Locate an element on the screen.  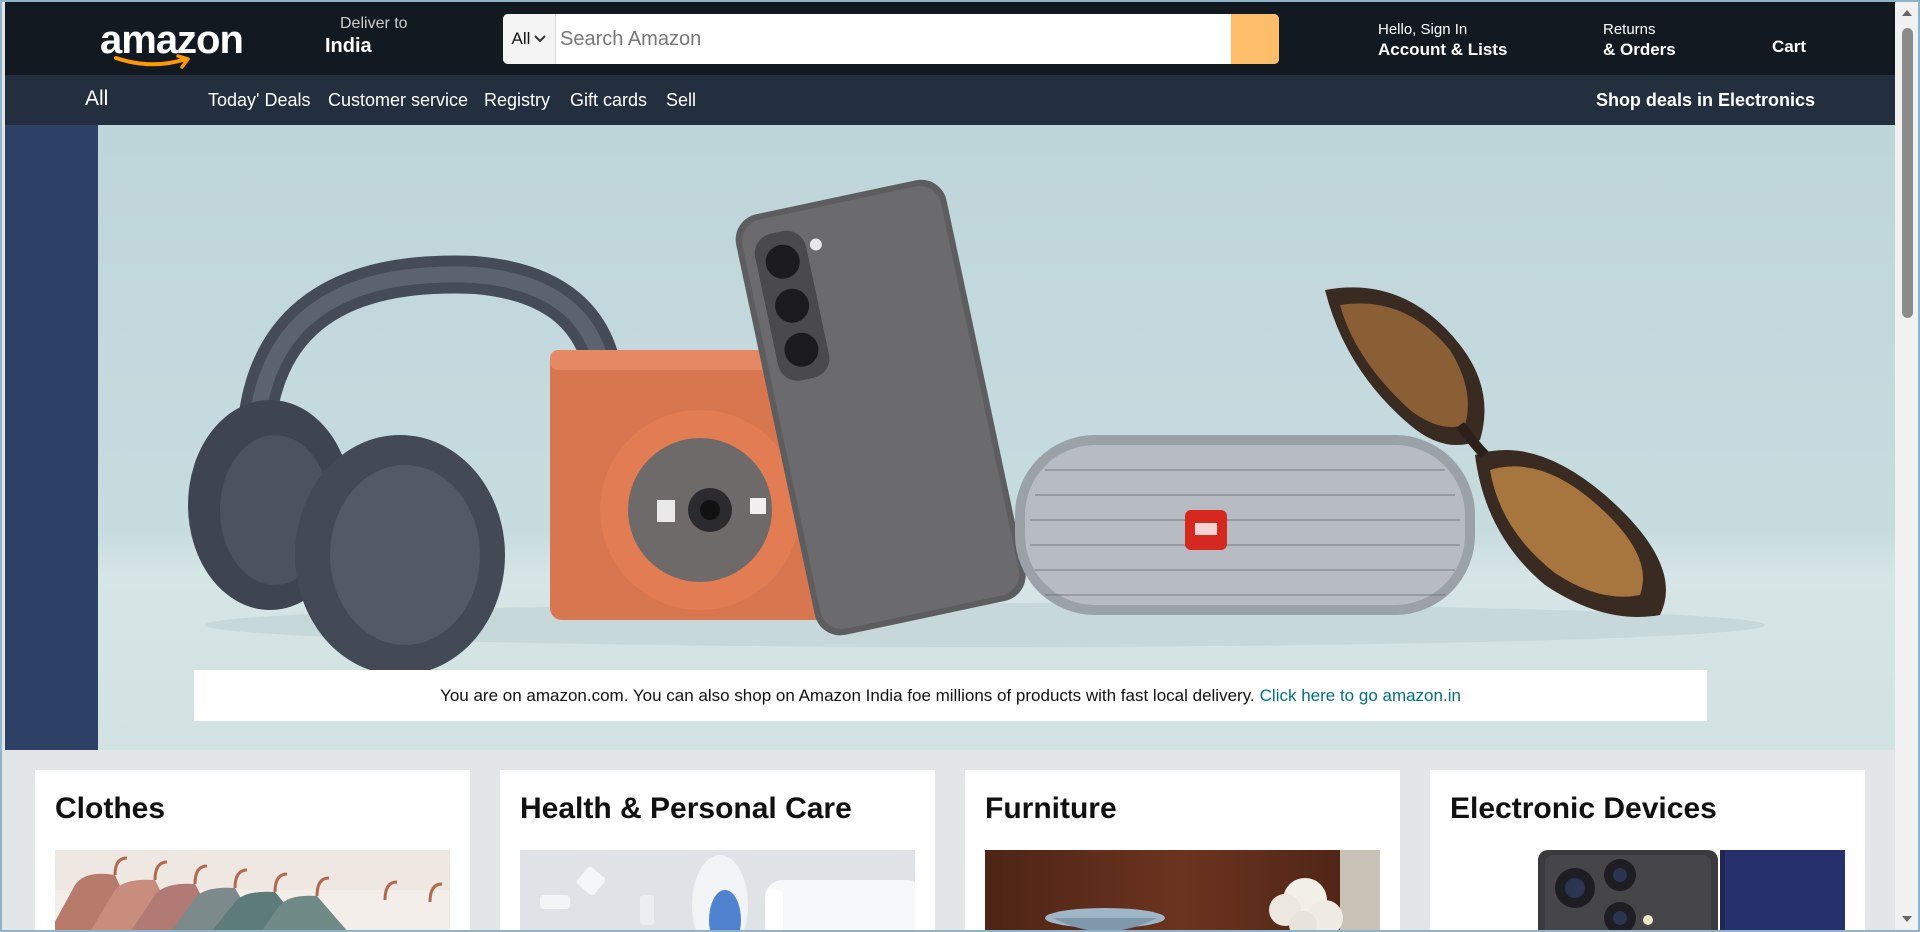
account-lists-link: Hello, Sign In Account & Lists is located at coordinates (1442, 40).